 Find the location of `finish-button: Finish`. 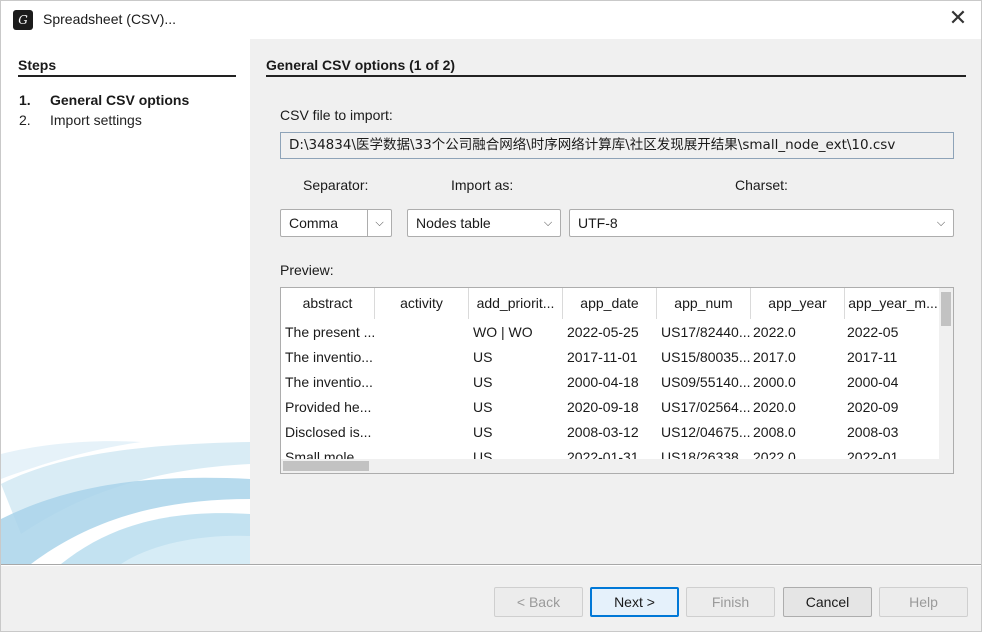

finish-button: Finish is located at coordinates (730, 602).